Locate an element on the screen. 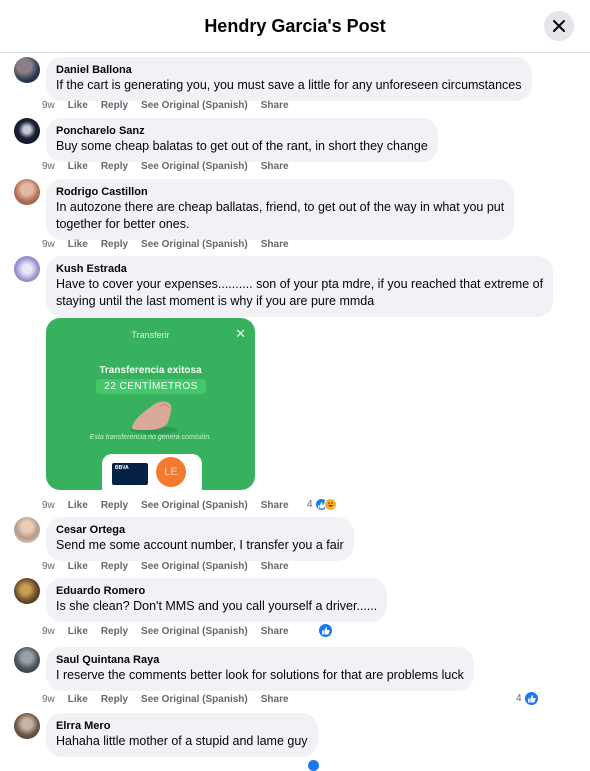 This screenshot has width=590, height=771. recipient-initials: LE is located at coordinates (171, 472).